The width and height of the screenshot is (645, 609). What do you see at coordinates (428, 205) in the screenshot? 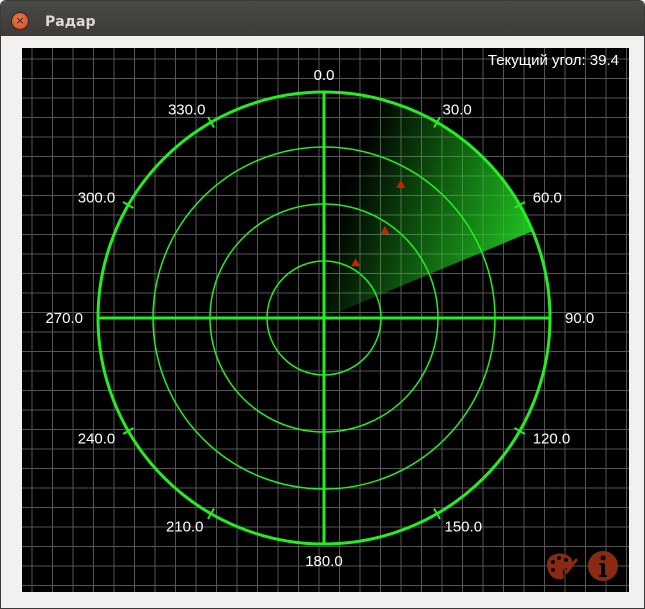
I see `sweep-sector` at bounding box center [428, 205].